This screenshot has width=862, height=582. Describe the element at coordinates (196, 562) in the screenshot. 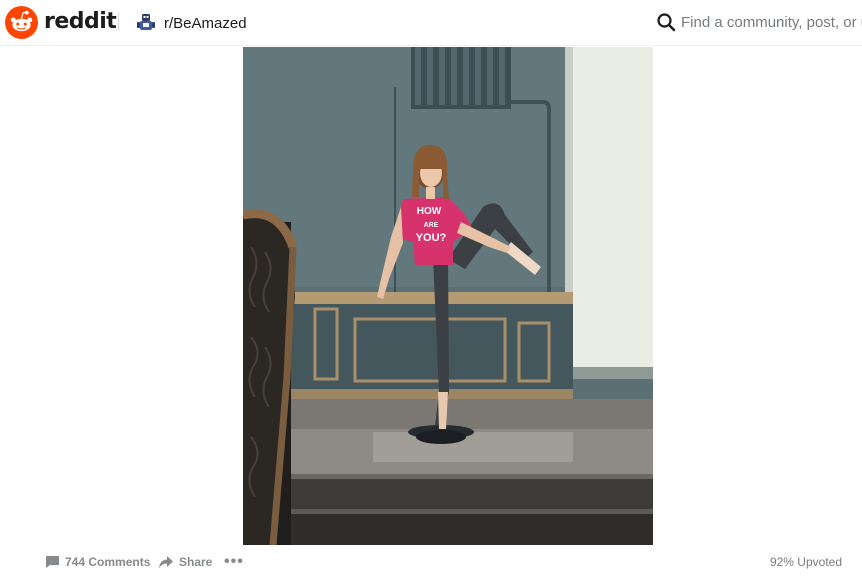

I see `share-label: Share` at that location.